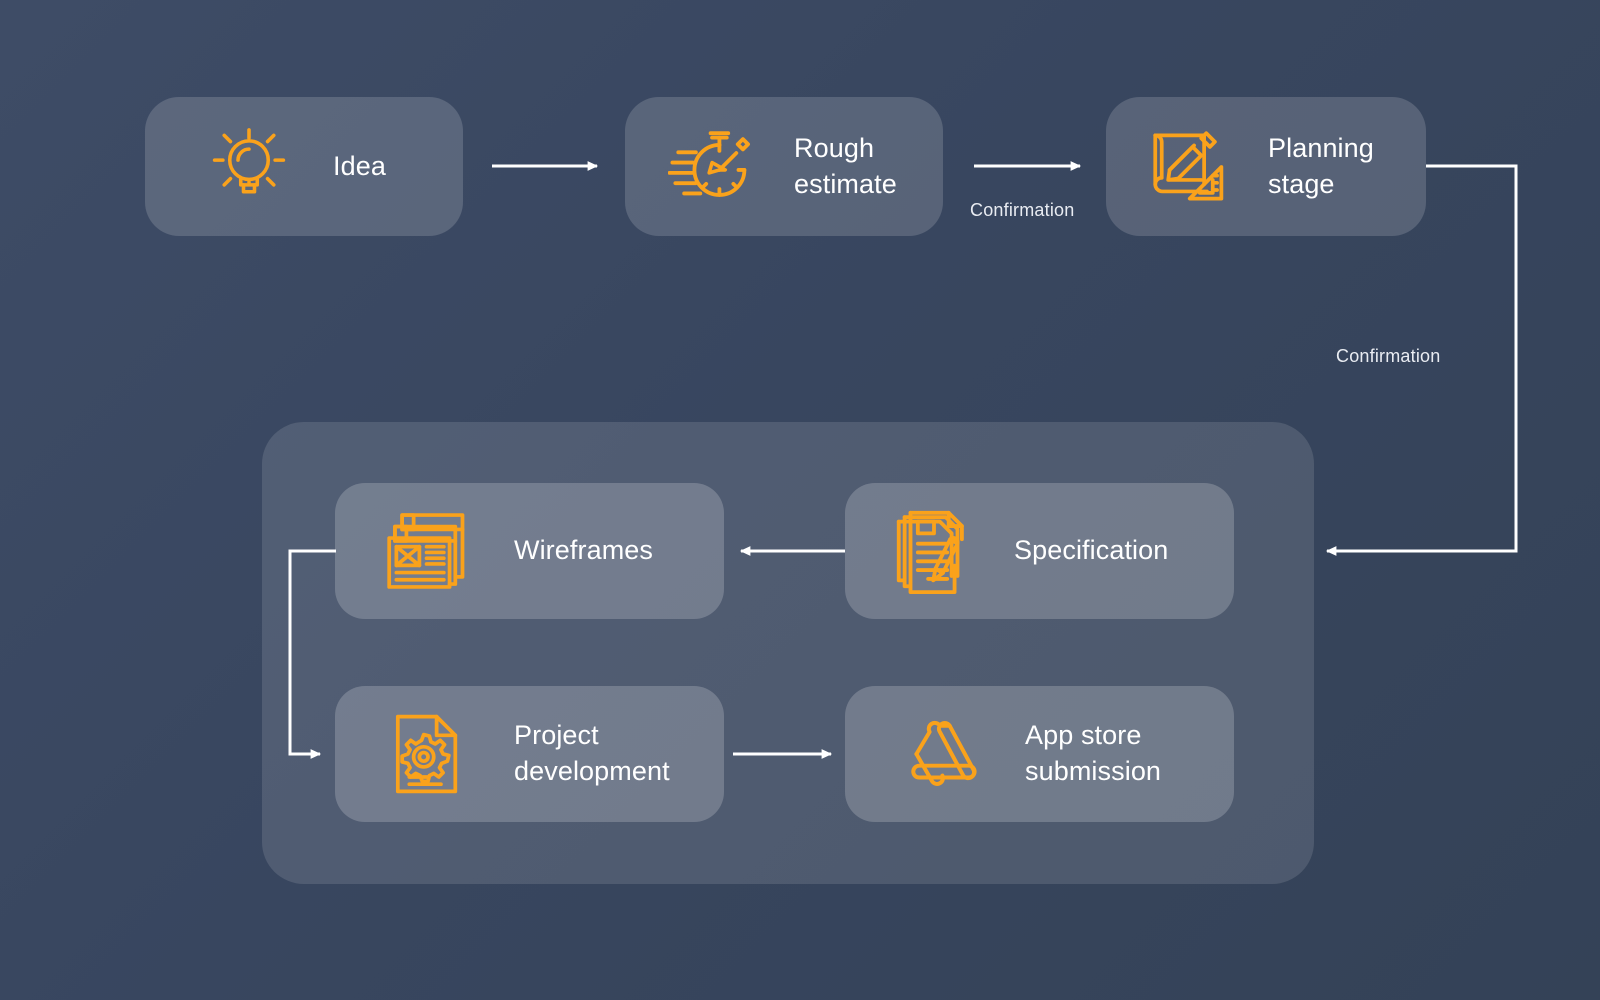  Describe the element at coordinates (249, 160) in the screenshot. I see `lightbulb-icon` at that location.